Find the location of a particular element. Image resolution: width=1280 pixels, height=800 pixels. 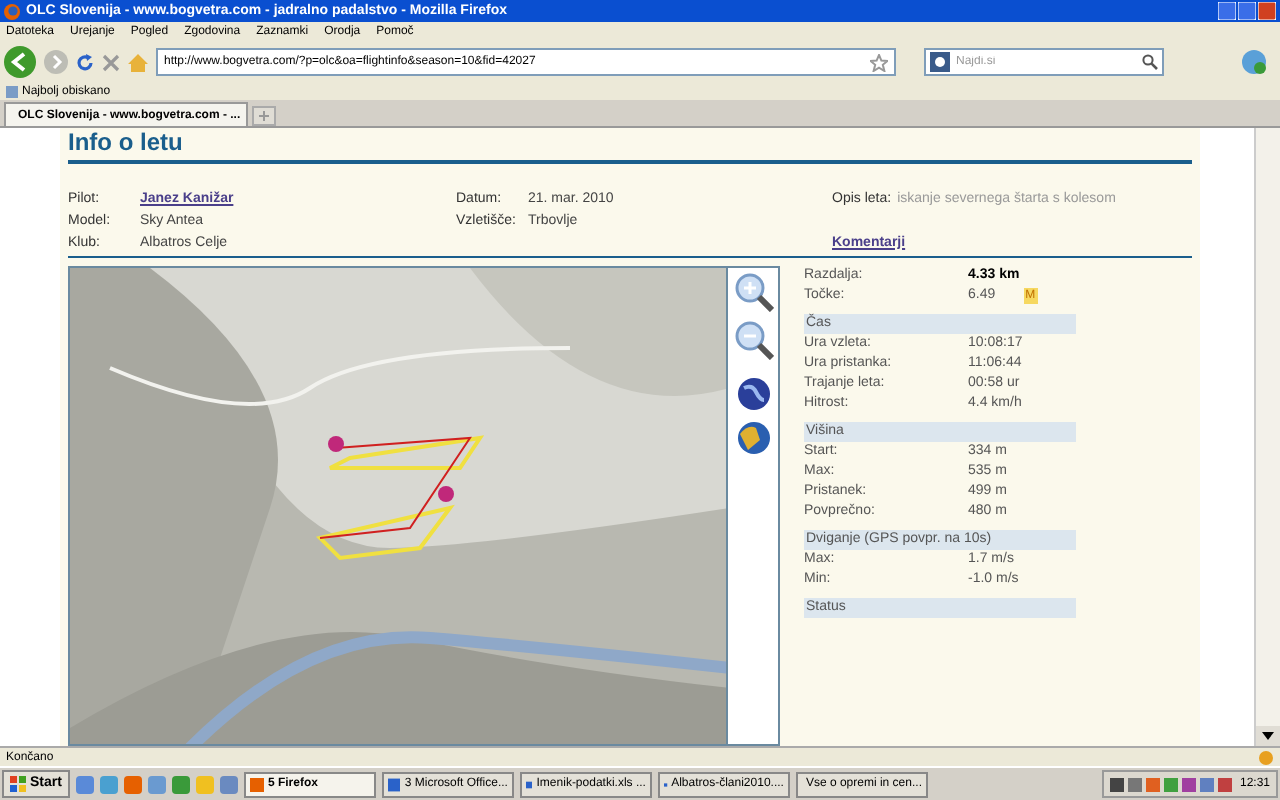

maximize-icon is located at coordinates (1247, 11).